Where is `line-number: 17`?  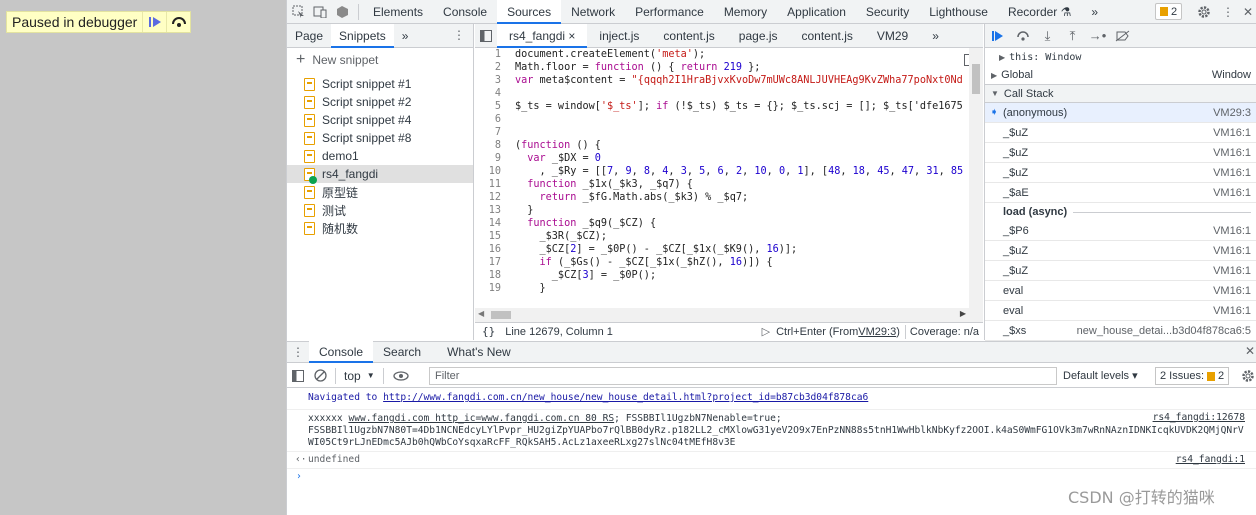 line-number: 17 is located at coordinates (495, 262).